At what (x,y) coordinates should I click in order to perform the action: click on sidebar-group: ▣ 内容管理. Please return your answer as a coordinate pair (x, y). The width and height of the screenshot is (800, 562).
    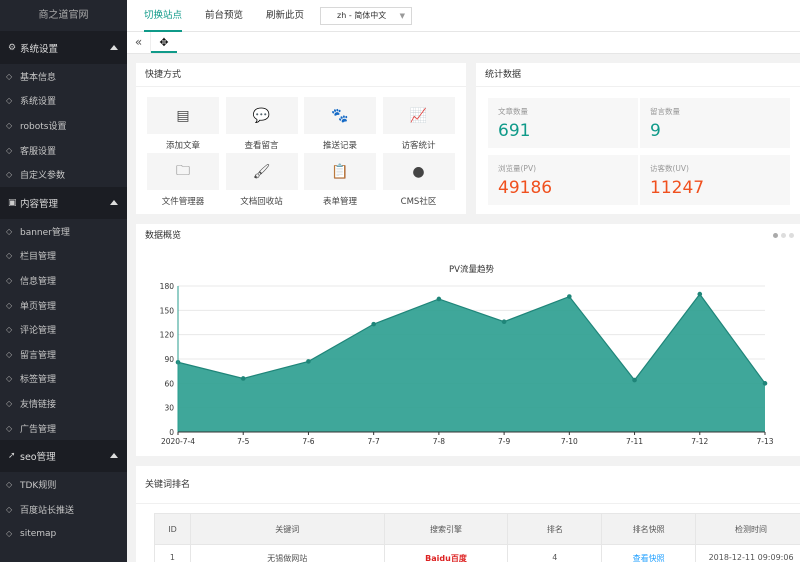
    Looking at the image, I should click on (63, 202).